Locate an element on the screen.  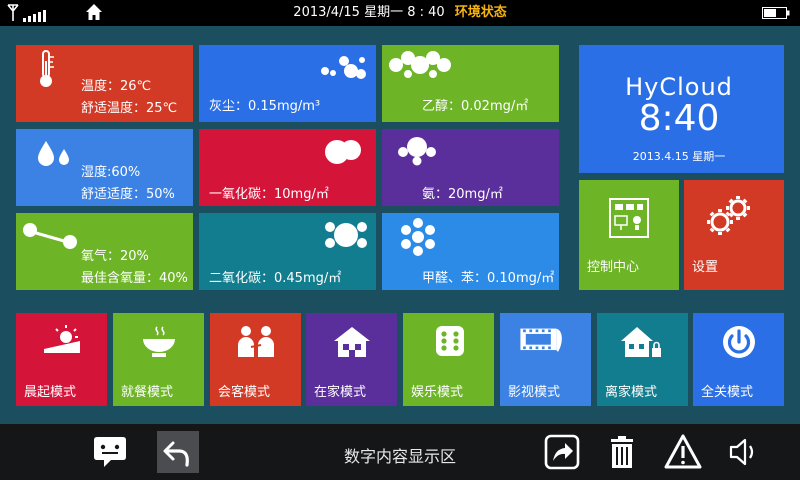
gear-icon is located at coordinates (728, 215).